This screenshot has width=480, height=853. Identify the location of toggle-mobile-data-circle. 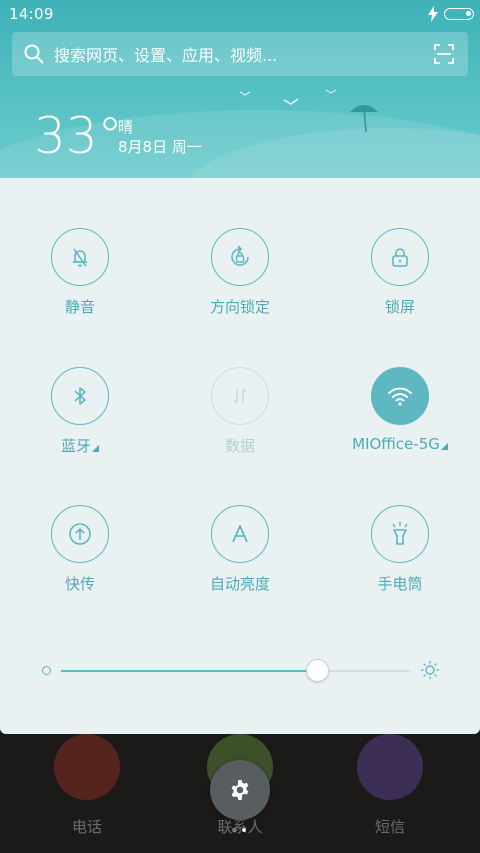
(240, 396).